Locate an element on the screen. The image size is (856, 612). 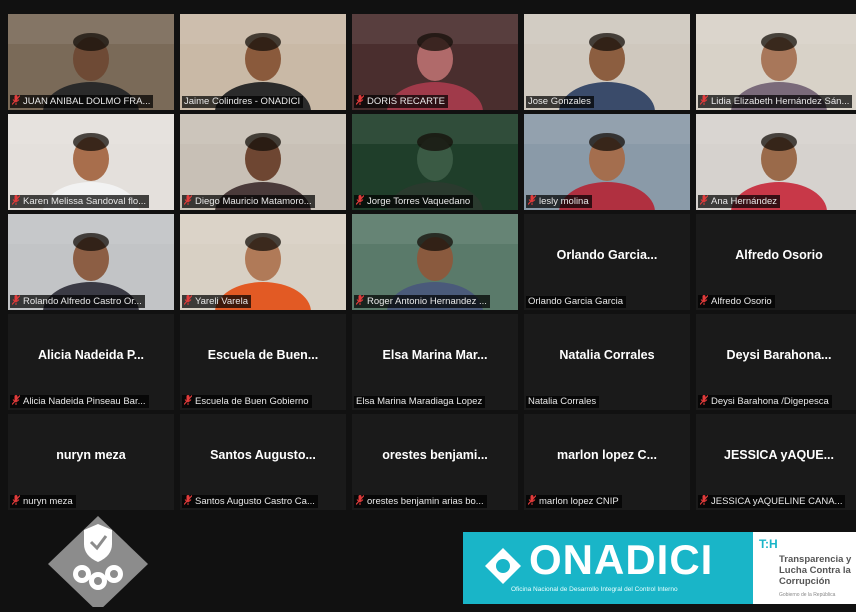
participant-name-label: marlon lopez CNIP is located at coordinates (574, 501).